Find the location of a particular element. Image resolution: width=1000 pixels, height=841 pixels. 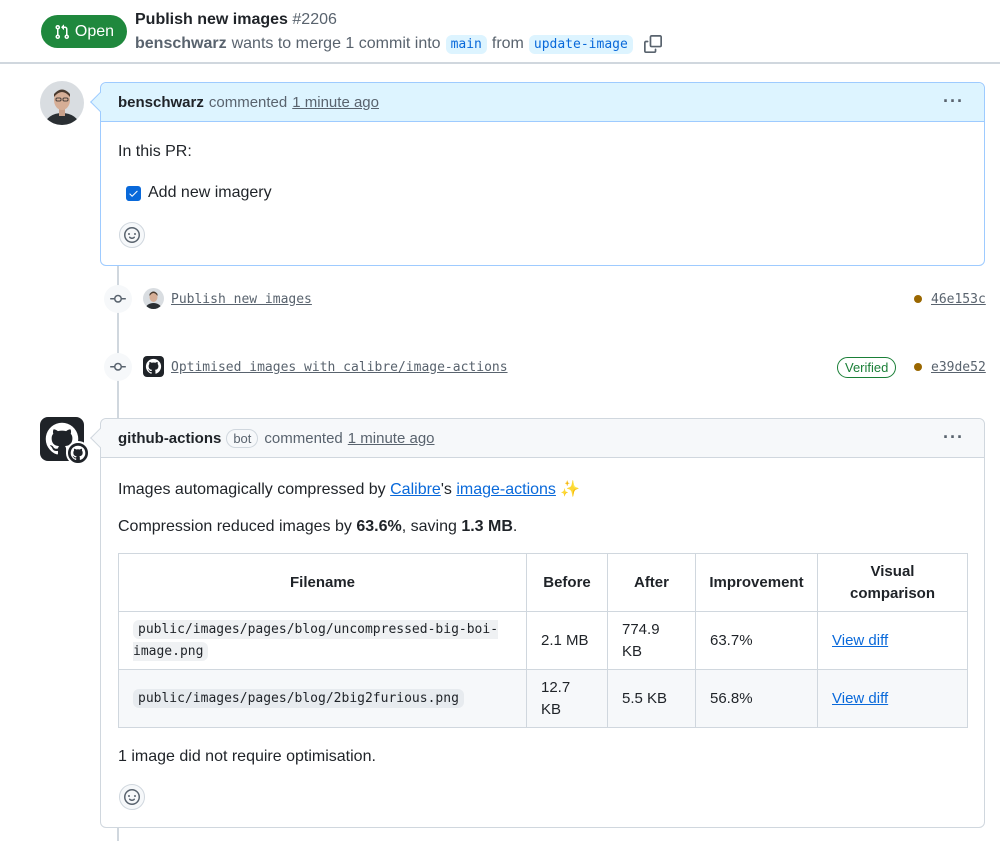

pr-state-badge: Open is located at coordinates (84, 31).